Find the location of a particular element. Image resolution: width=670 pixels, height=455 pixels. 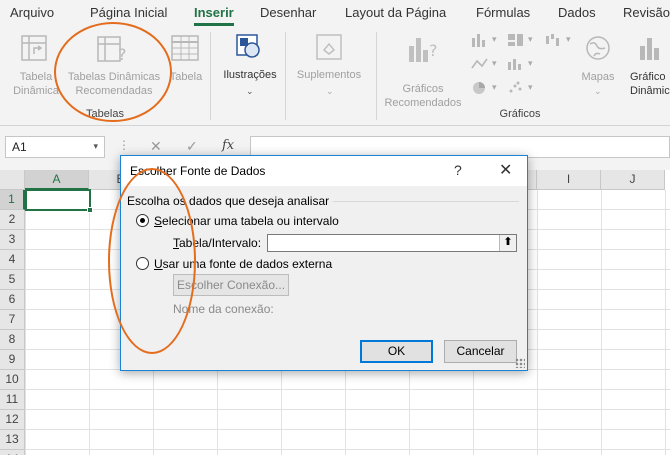

row-header-5: 5 is located at coordinates (12, 280).